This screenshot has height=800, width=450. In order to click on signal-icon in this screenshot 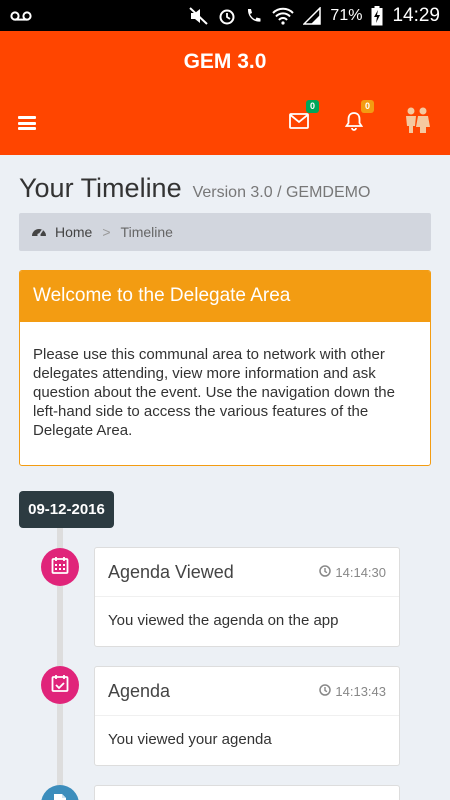, I will do `click(312, 15)`.